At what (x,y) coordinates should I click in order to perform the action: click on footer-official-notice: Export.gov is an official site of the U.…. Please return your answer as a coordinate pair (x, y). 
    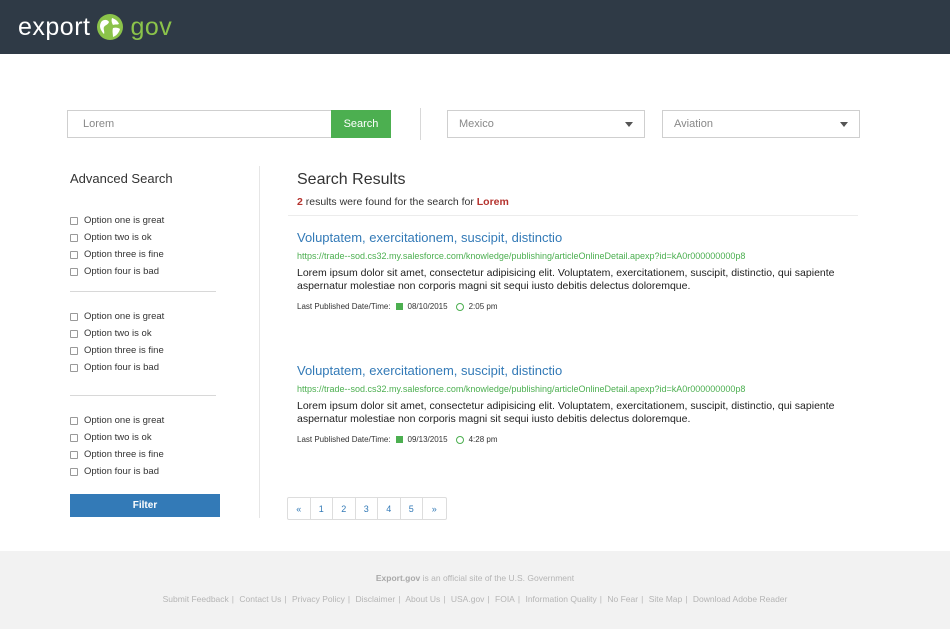
    Looking at the image, I should click on (475, 578).